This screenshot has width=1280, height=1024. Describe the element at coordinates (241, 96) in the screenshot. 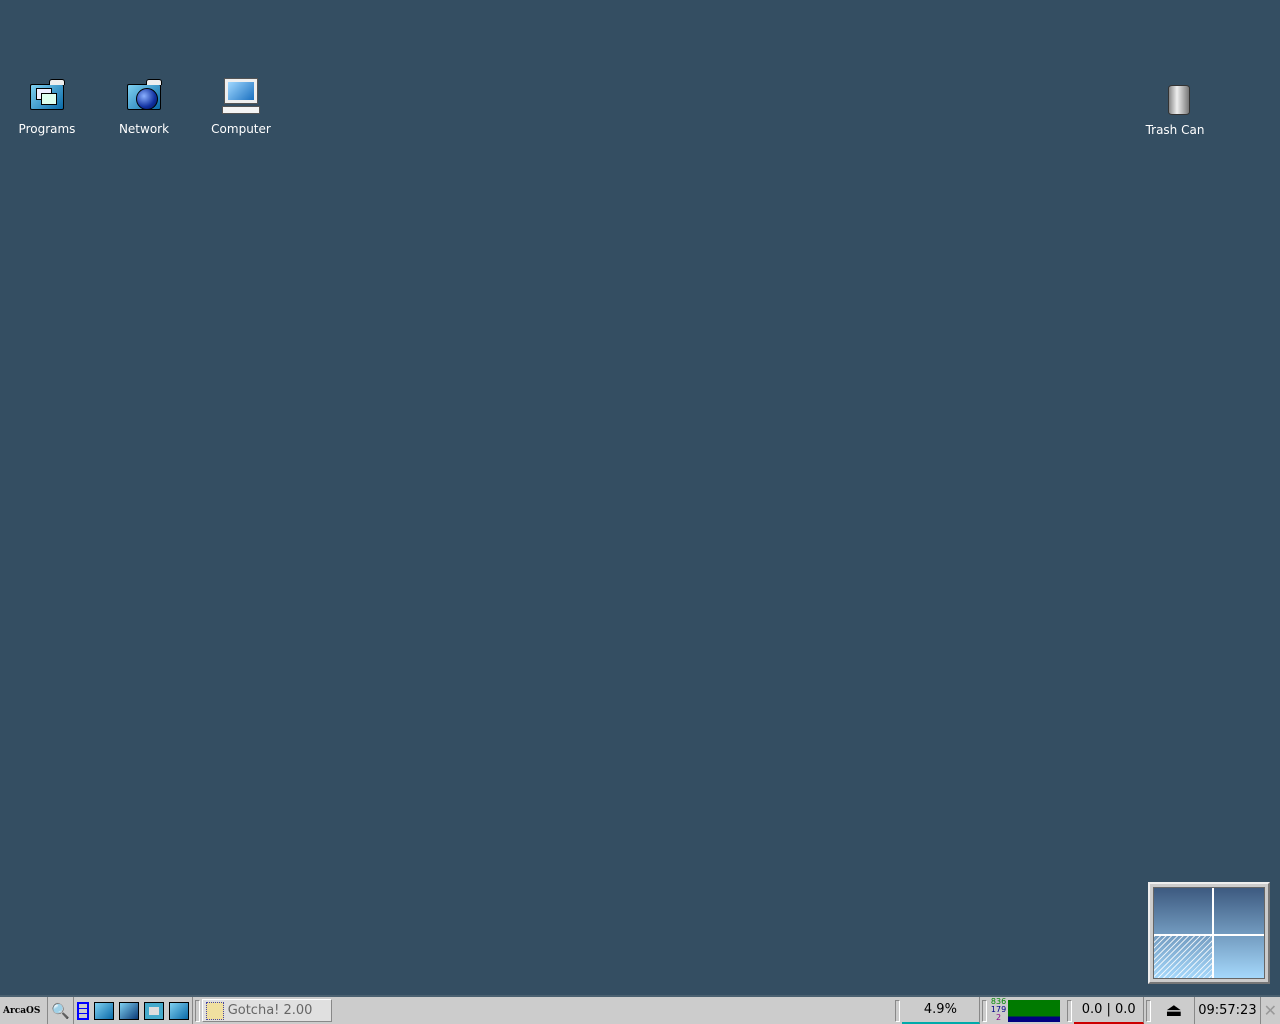

I see `computer-icon` at that location.